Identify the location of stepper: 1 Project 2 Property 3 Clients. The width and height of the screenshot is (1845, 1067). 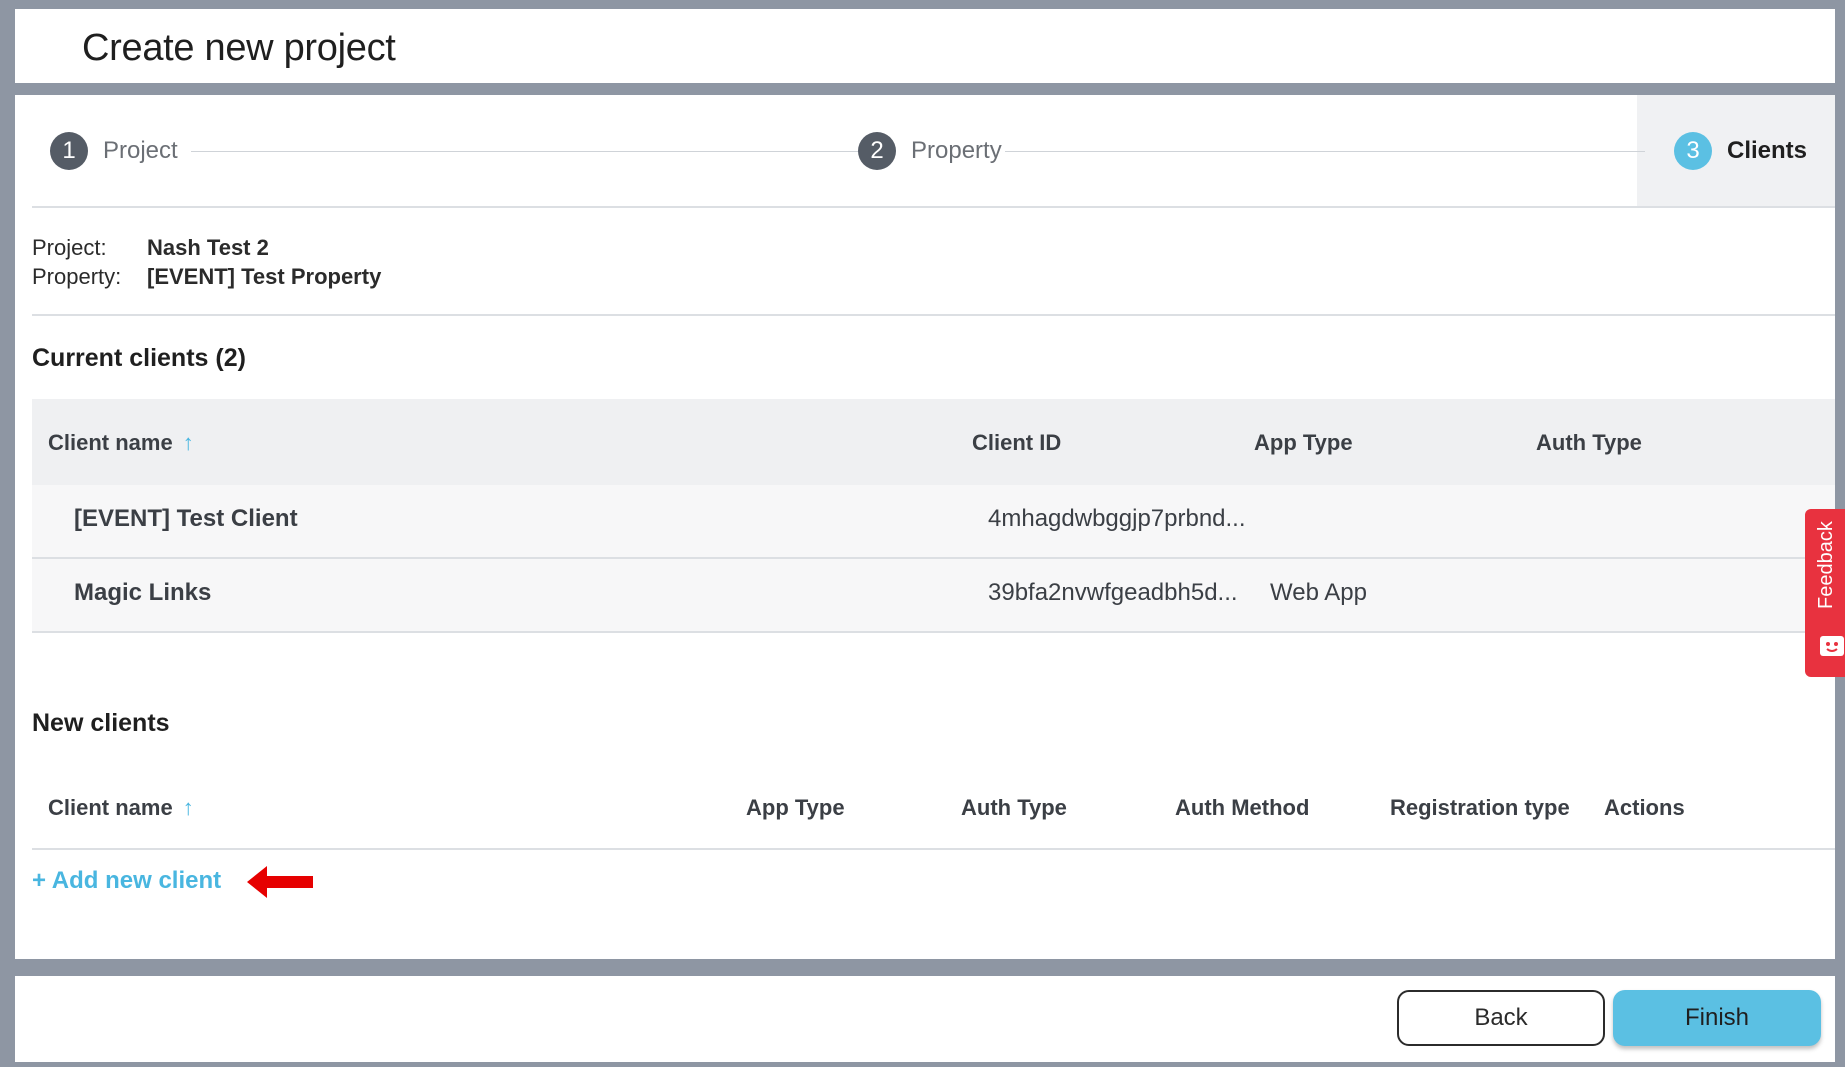
(925, 151).